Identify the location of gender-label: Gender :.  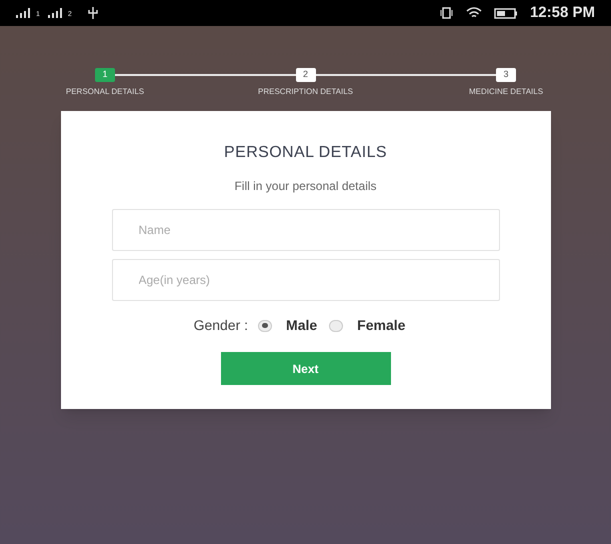
(221, 325).